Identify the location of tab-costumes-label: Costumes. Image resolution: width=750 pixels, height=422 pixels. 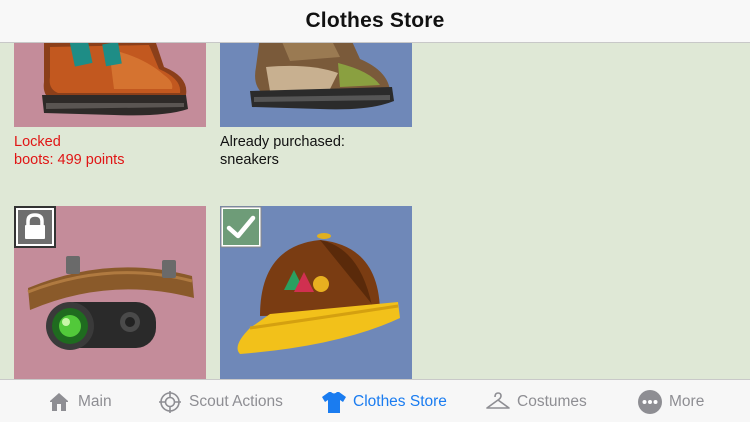
(552, 401).